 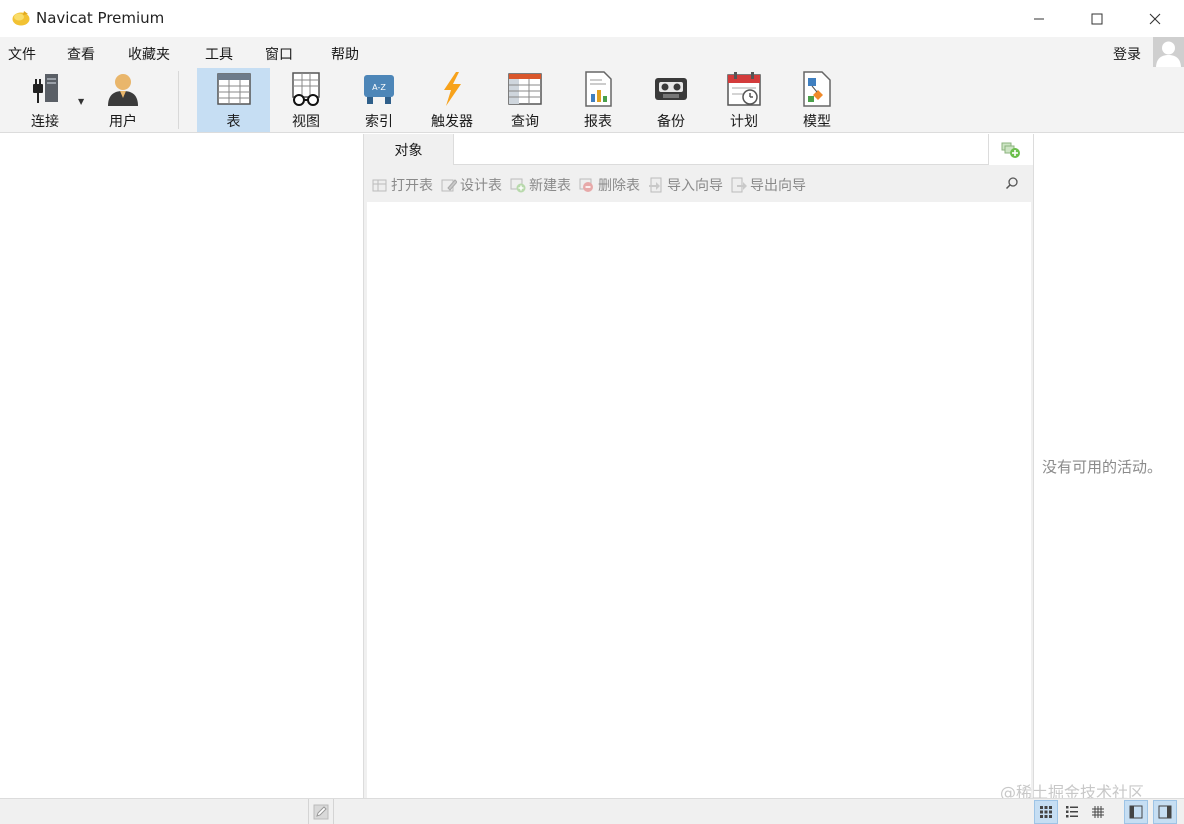 I want to click on export-wizard-label: 导出向导, so click(x=778, y=186).